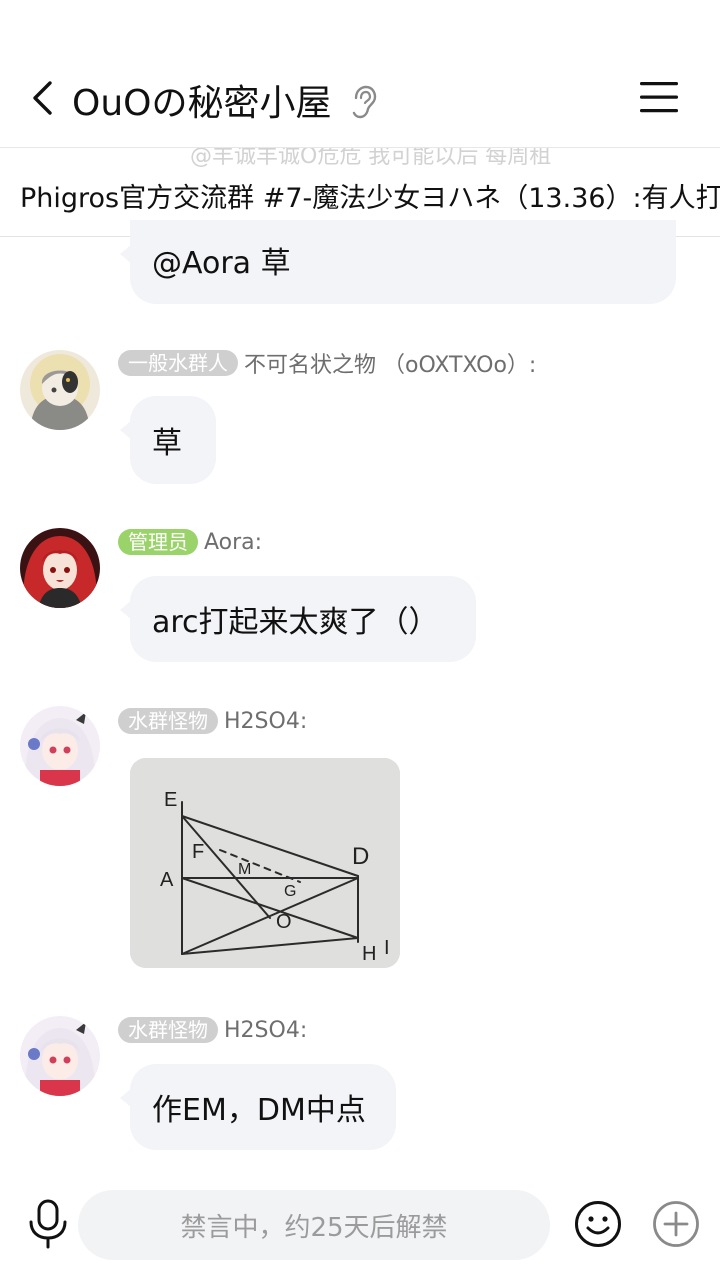 The height and width of the screenshot is (1280, 720). I want to click on message-bubble: 作EM，DM中点, so click(258, 1107).